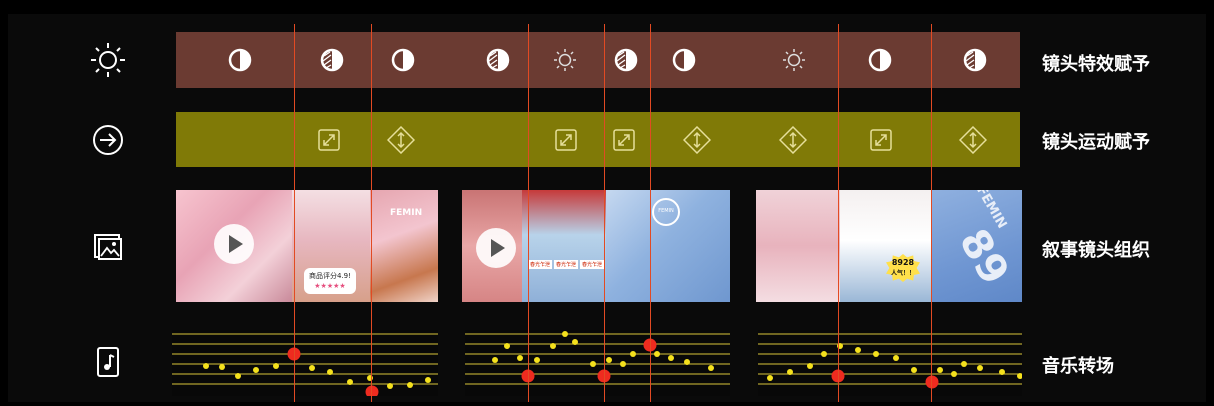 The width and height of the screenshot is (1214, 406). I want to click on jersey-number: 89, so click(983, 257).